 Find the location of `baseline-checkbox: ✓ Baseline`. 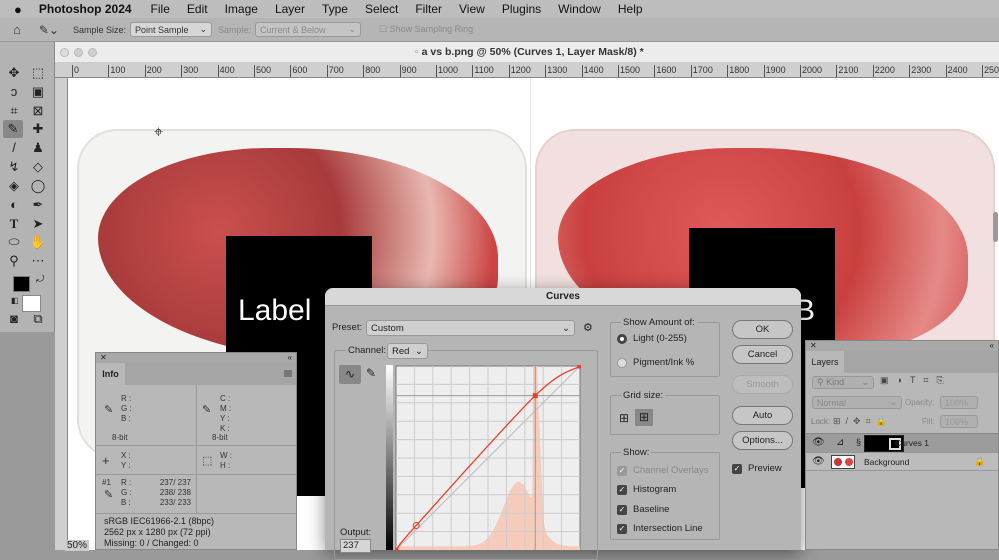

baseline-checkbox: ✓ Baseline is located at coordinates (643, 509).